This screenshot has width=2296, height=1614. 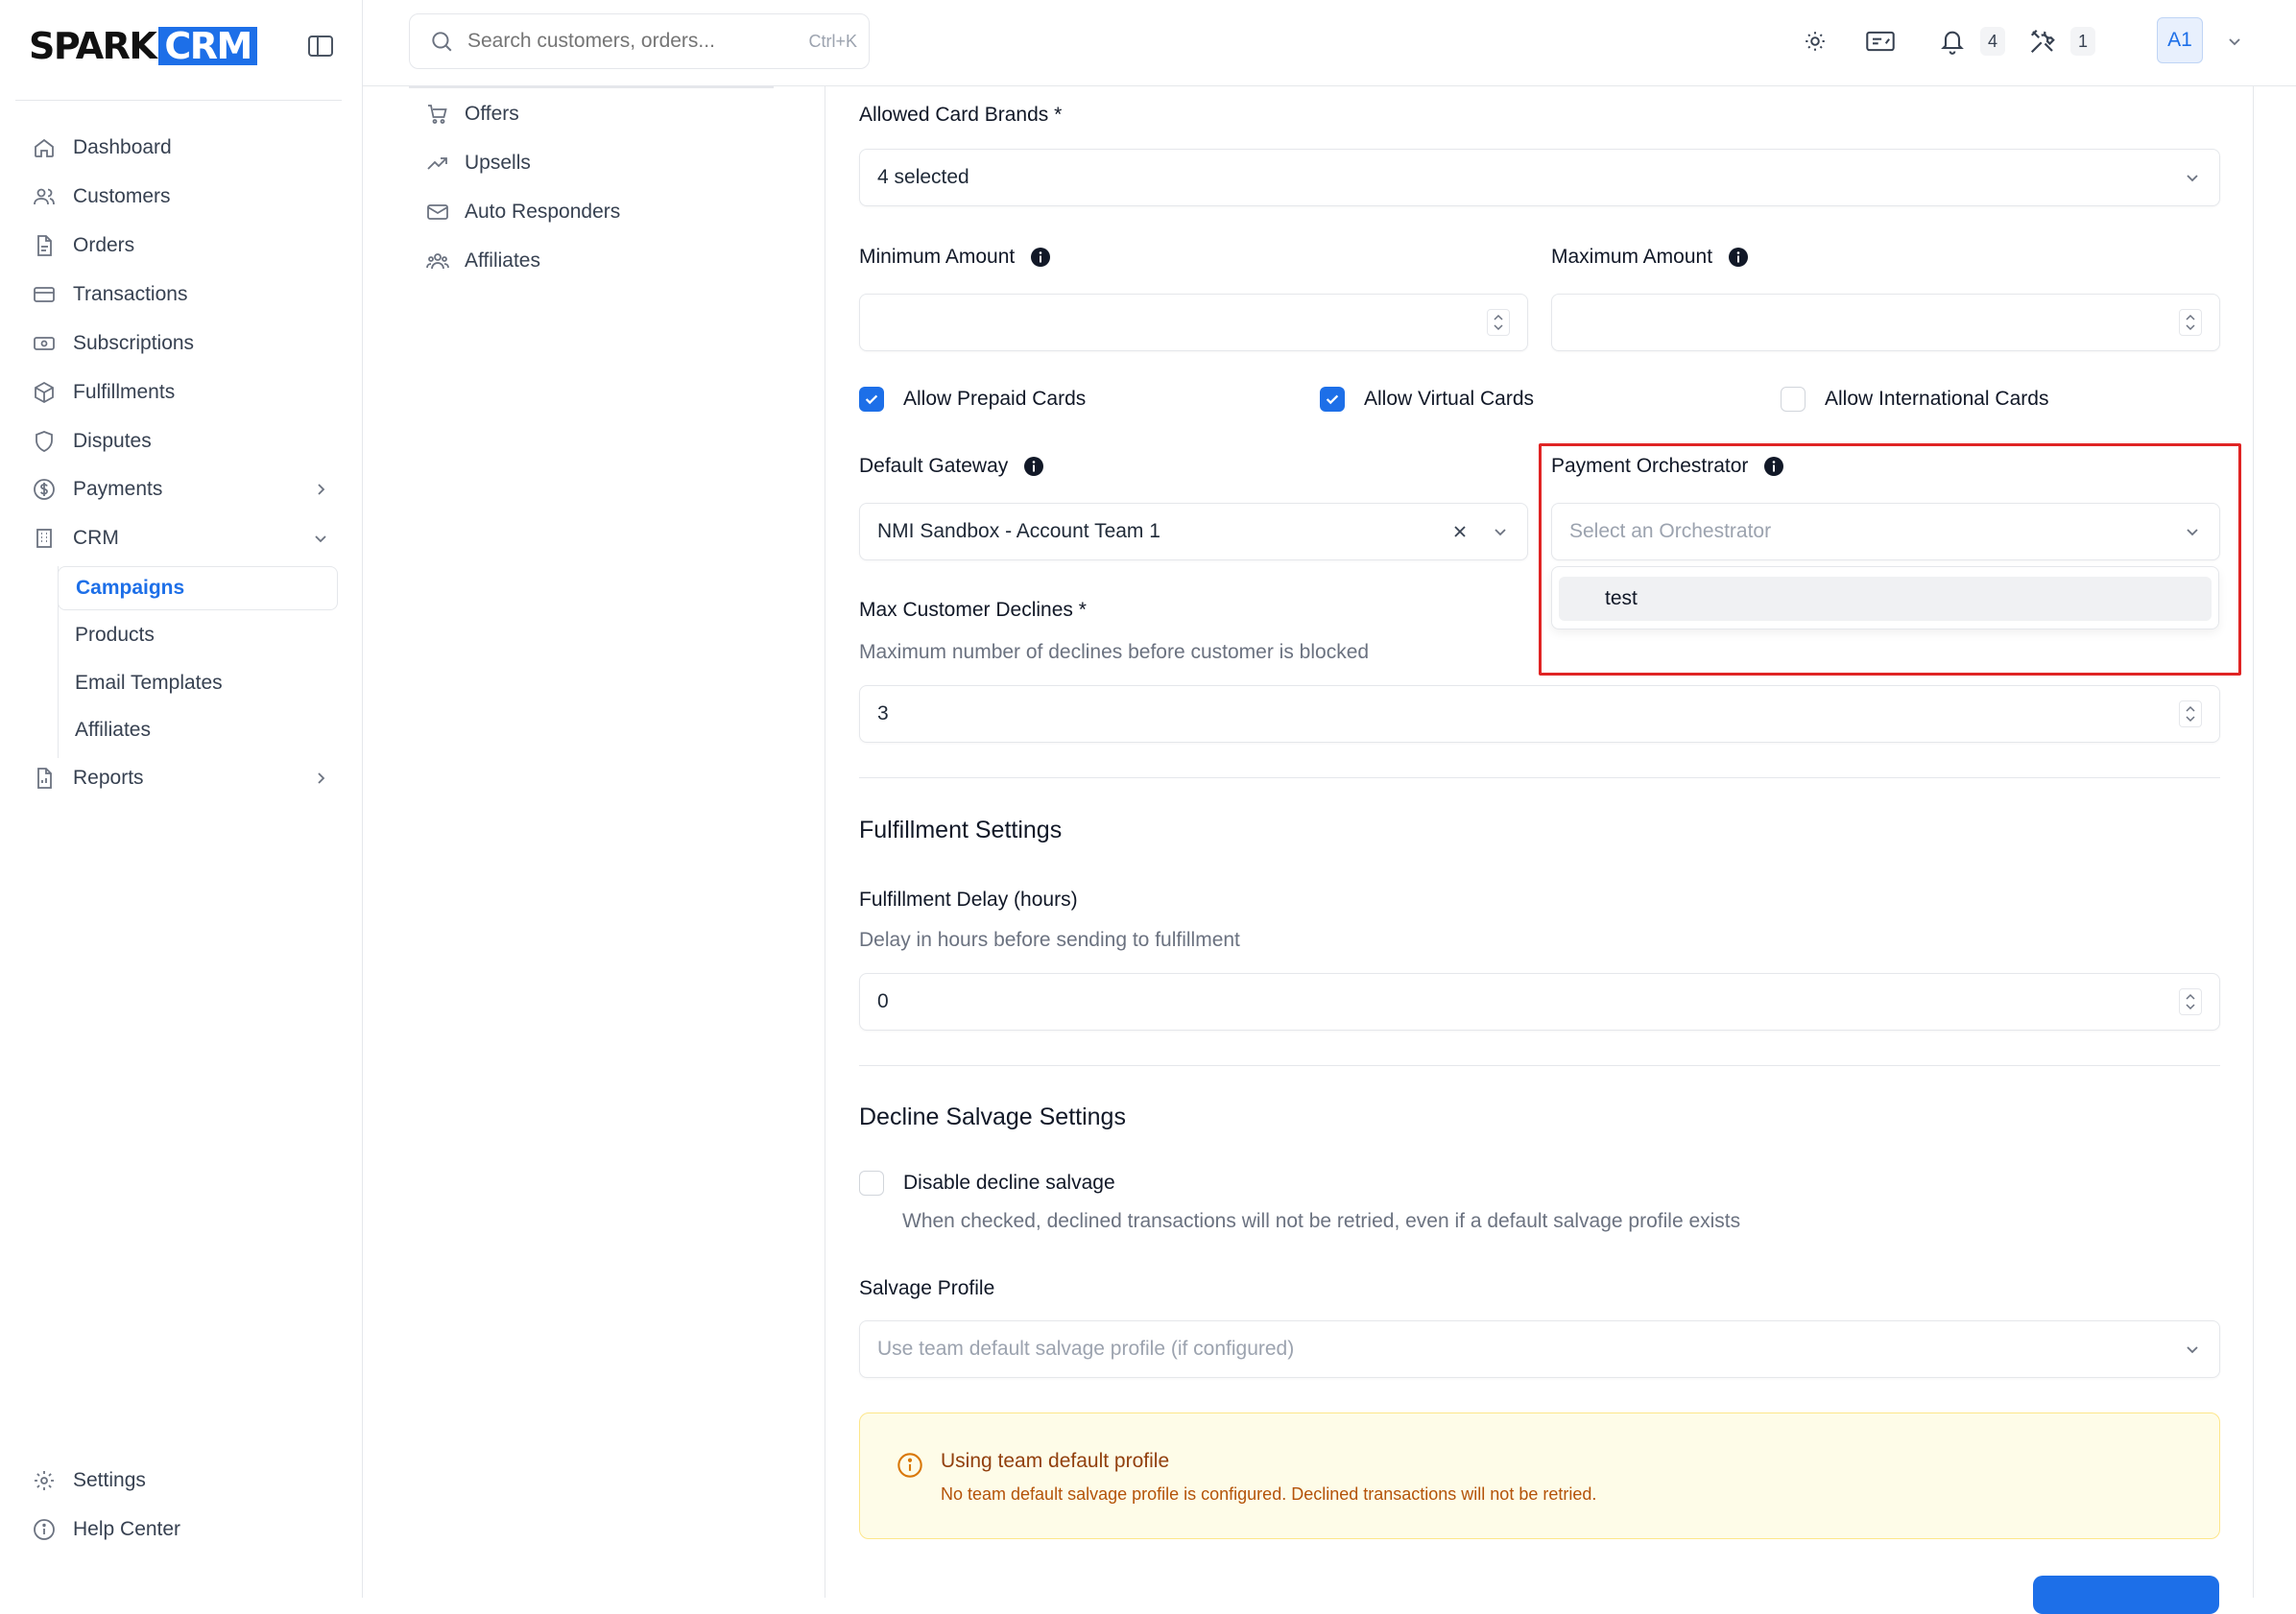 I want to click on logo: SPARK CRM, so click(x=143, y=46).